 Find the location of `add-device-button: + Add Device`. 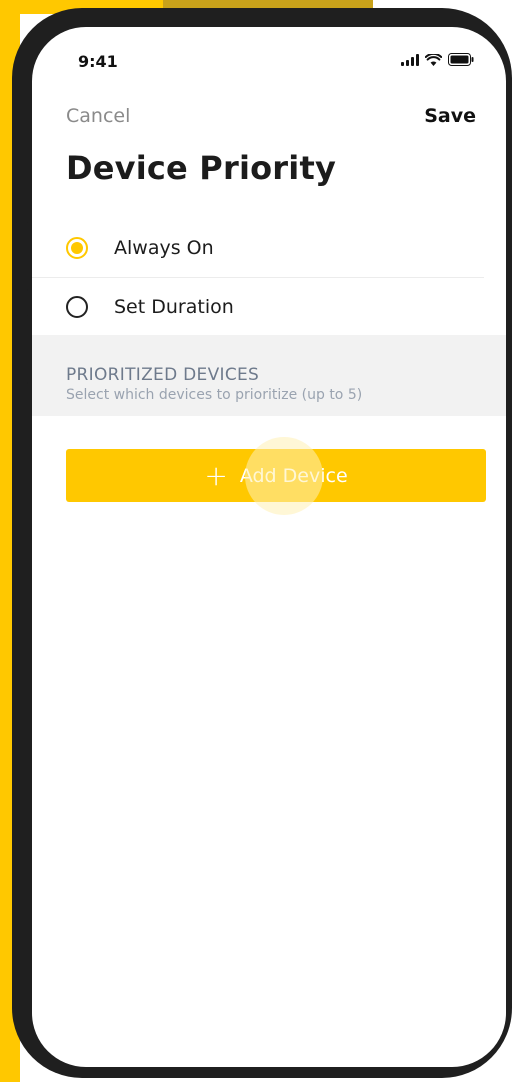

add-device-button: + Add Device is located at coordinates (276, 475).